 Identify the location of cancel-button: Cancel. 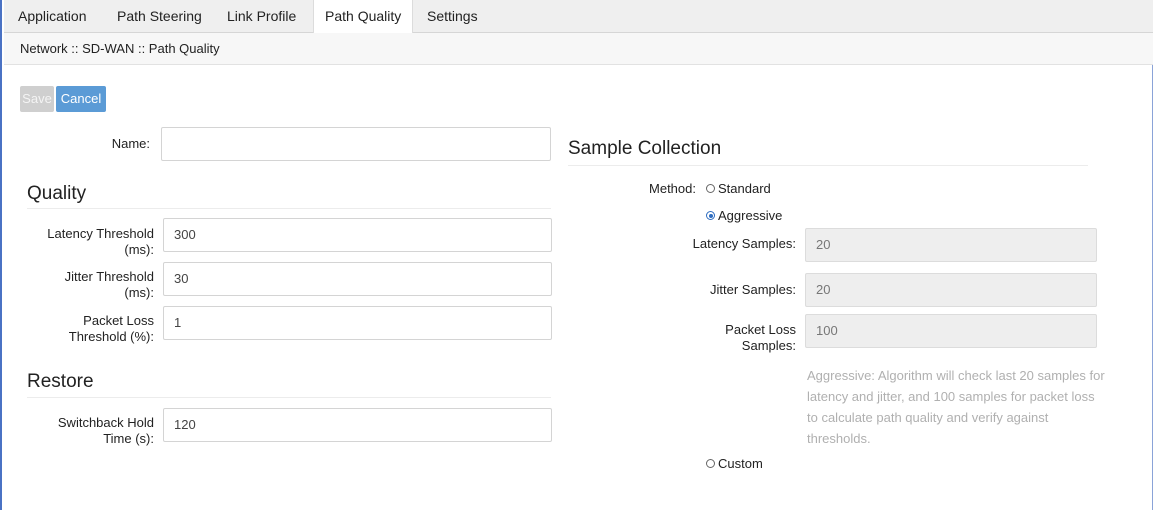
(81, 99).